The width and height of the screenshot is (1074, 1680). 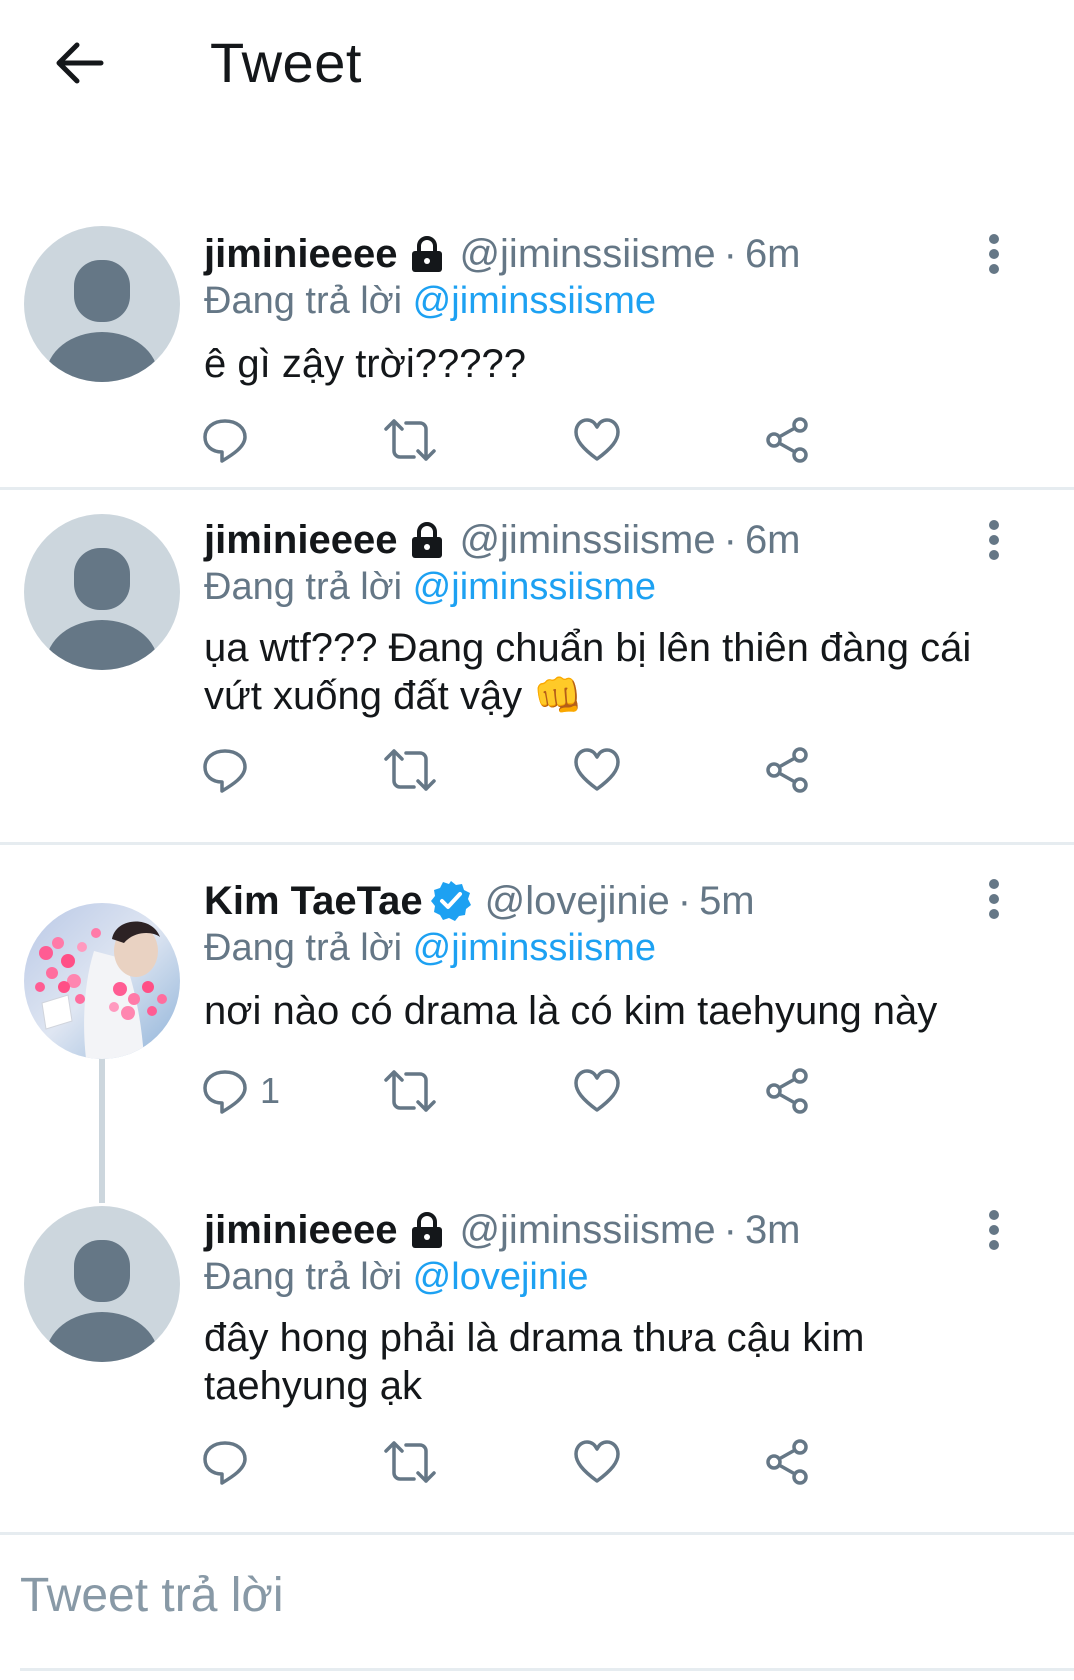 I want to click on reply-composer, so click(x=537, y=1607).